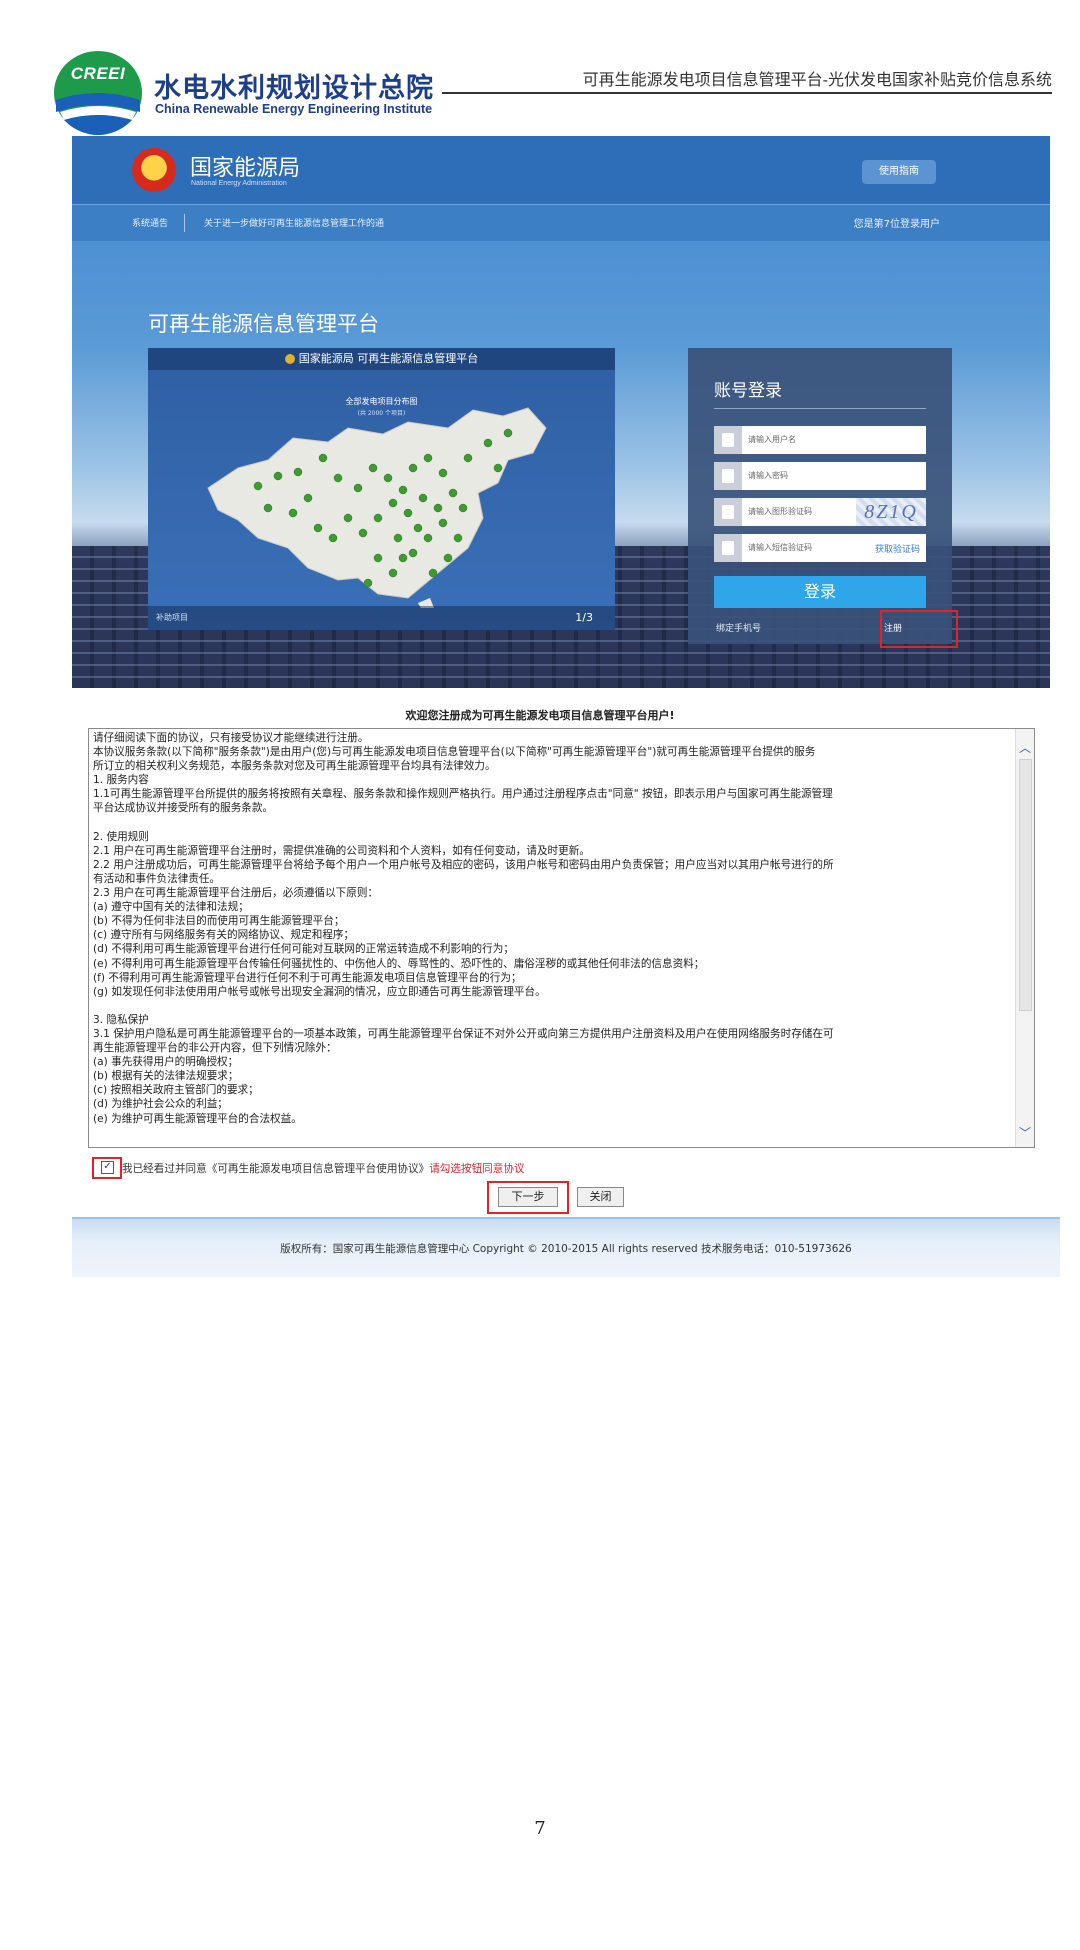 The width and height of the screenshot is (1080, 1950). Describe the element at coordinates (377, 507) in the screenshot. I see `china-map-icon` at that location.